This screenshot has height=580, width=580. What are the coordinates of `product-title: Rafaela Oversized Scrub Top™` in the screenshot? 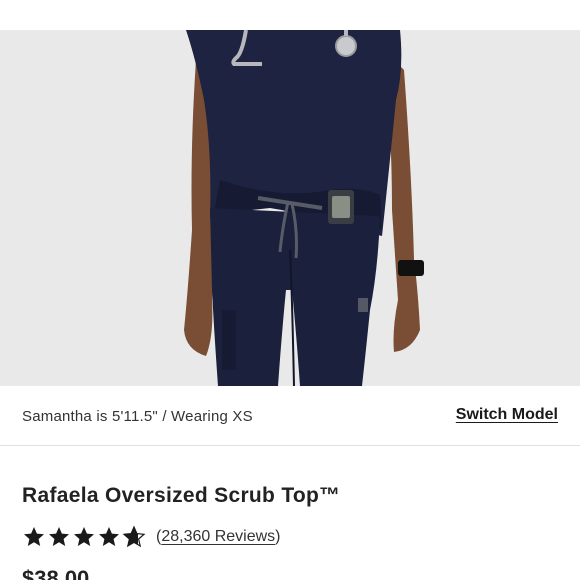 It's located at (181, 495).